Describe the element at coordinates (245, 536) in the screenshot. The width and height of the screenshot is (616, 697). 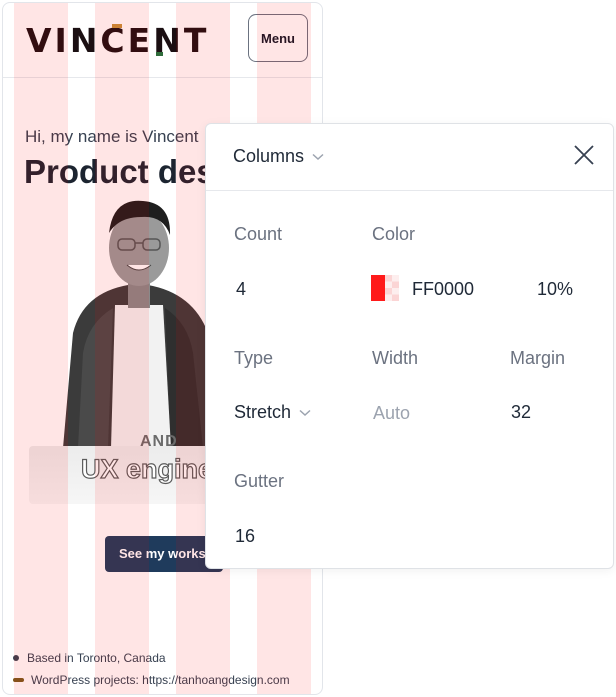
I see `gutter-input: 16` at that location.